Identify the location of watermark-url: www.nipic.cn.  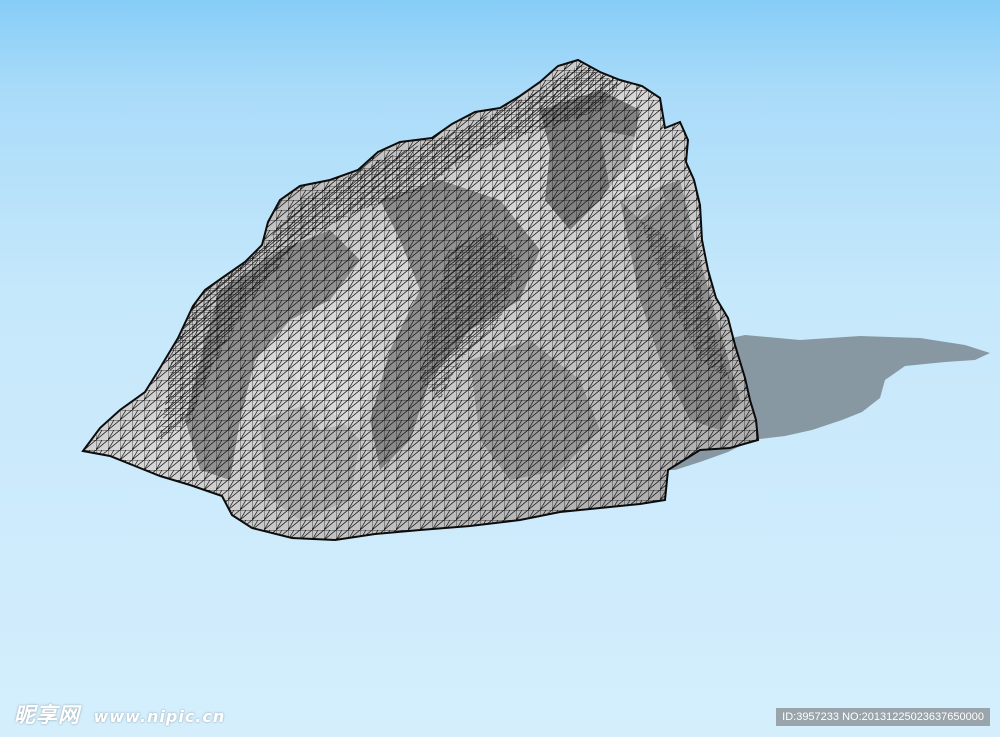
(159, 716).